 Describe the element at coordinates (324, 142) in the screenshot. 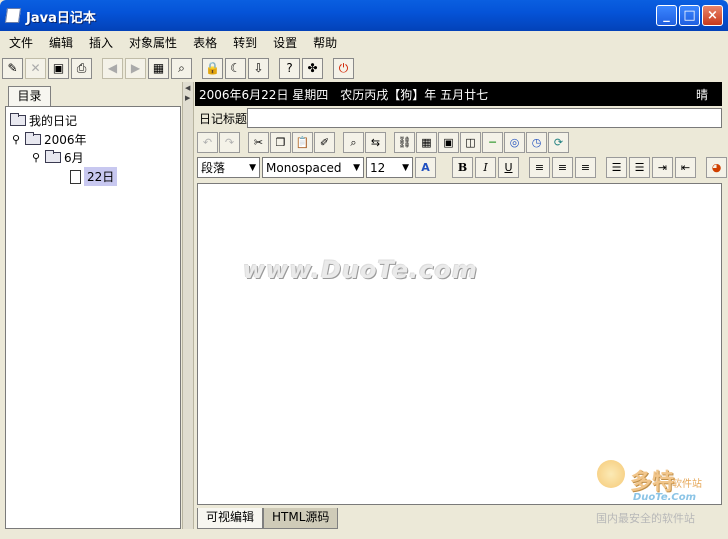

I see `brush-icon: ✐` at that location.